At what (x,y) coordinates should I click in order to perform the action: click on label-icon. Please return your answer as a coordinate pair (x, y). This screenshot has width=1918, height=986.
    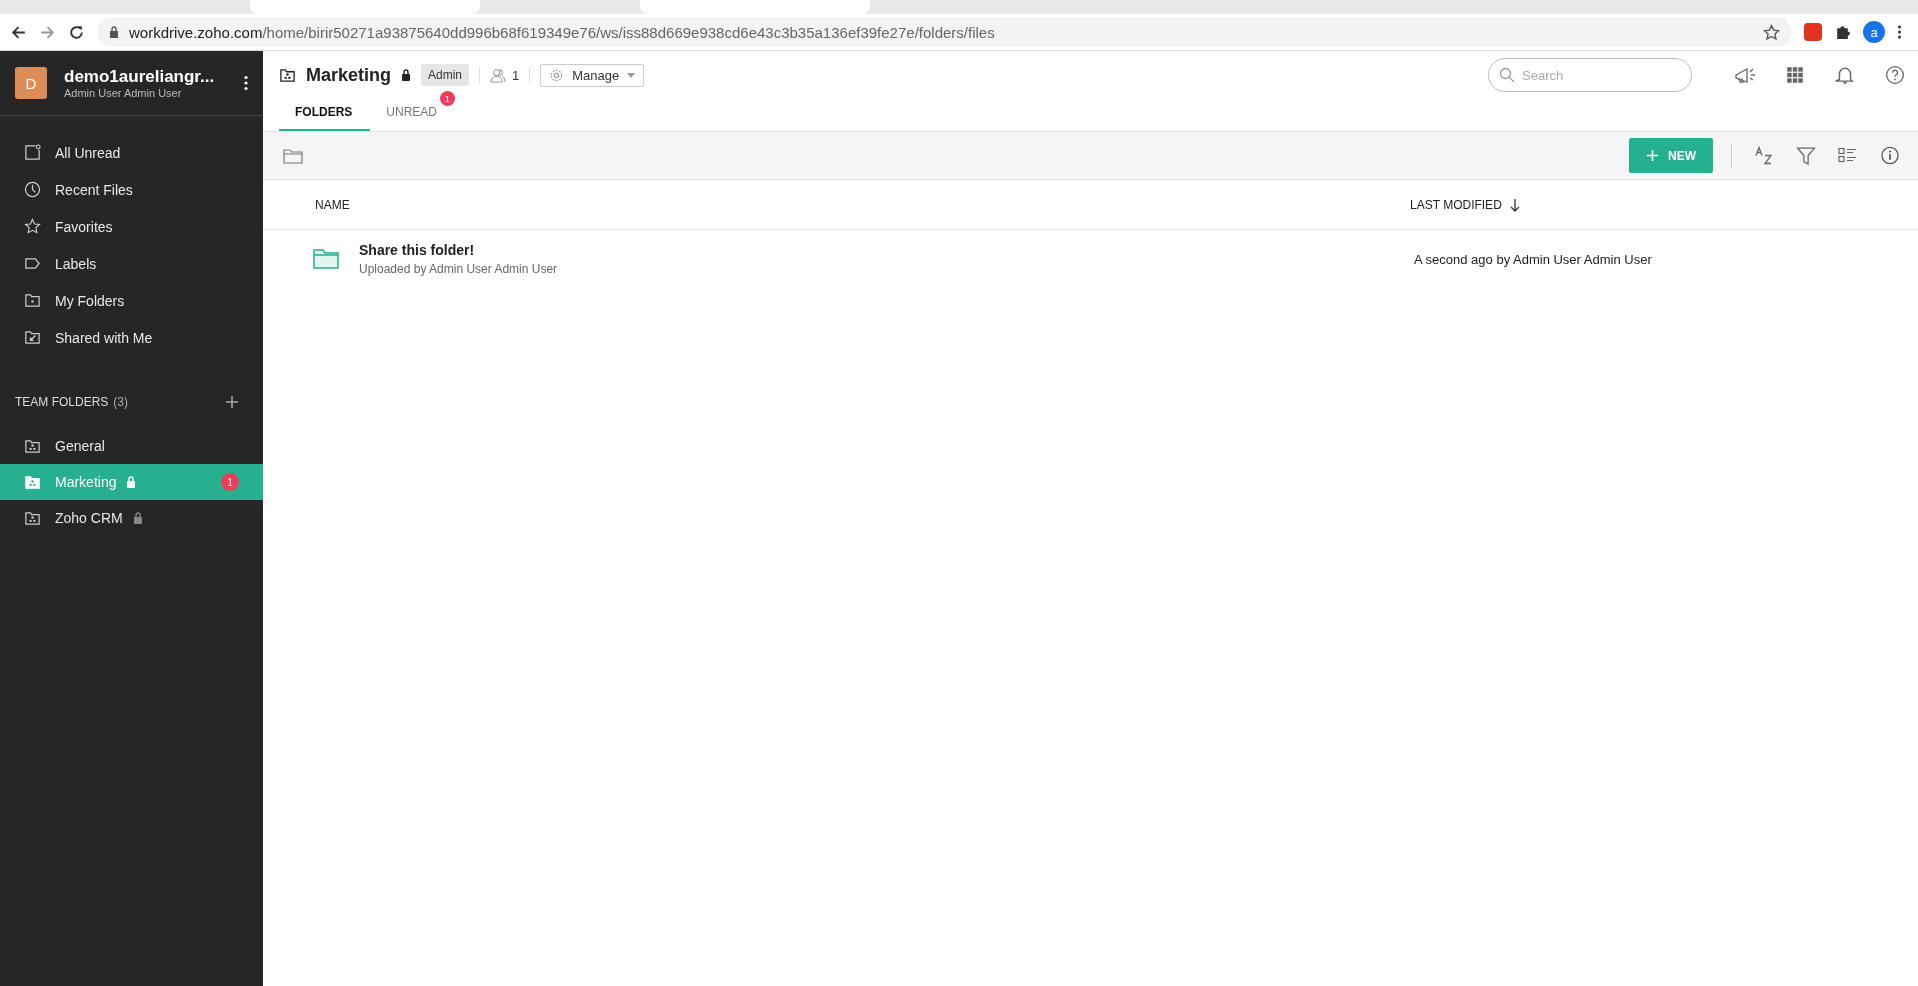
    Looking at the image, I should click on (32, 263).